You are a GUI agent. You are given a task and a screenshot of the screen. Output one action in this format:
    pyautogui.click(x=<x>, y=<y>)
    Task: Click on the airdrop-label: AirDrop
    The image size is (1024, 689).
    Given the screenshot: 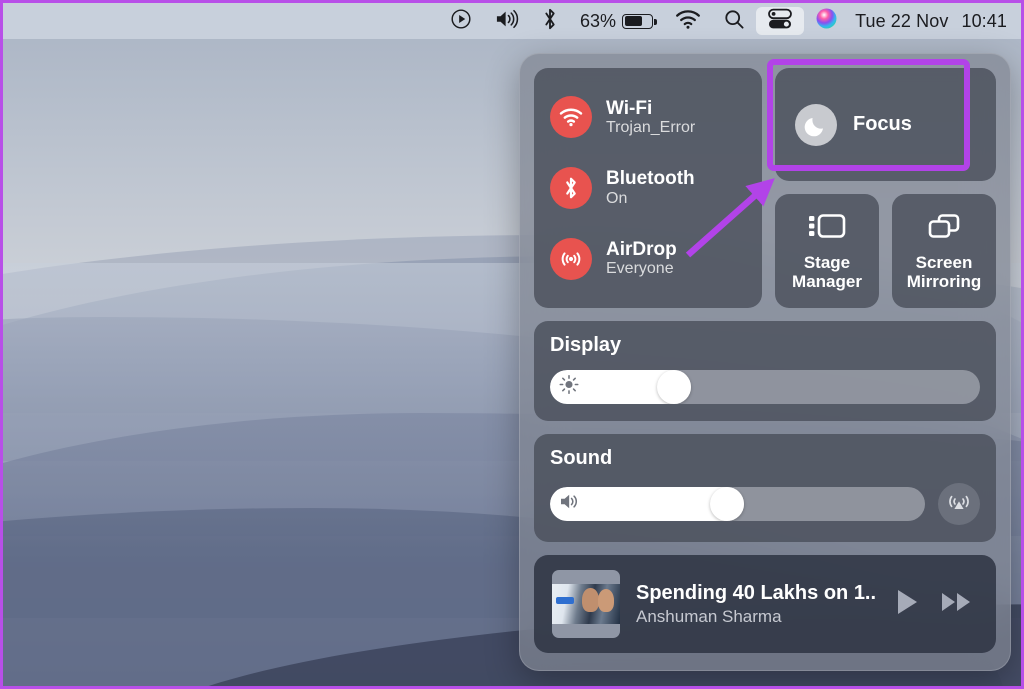 What is the action you would take?
    pyautogui.click(x=641, y=250)
    